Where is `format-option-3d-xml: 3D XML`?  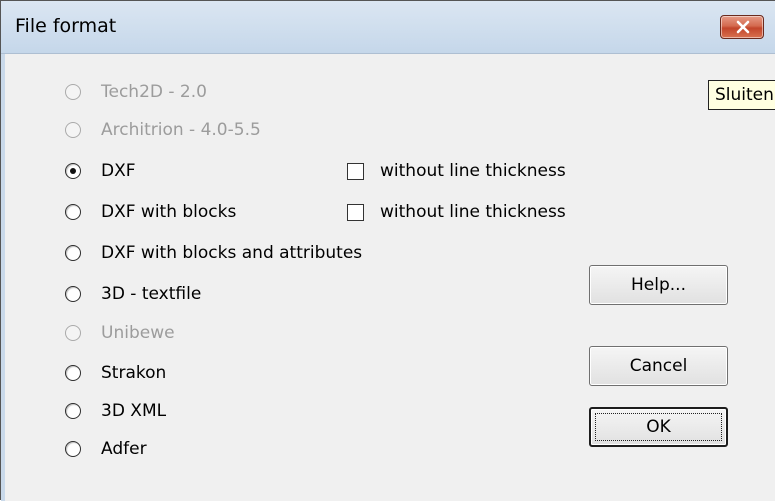
format-option-3d-xml: 3D XML is located at coordinates (115, 411).